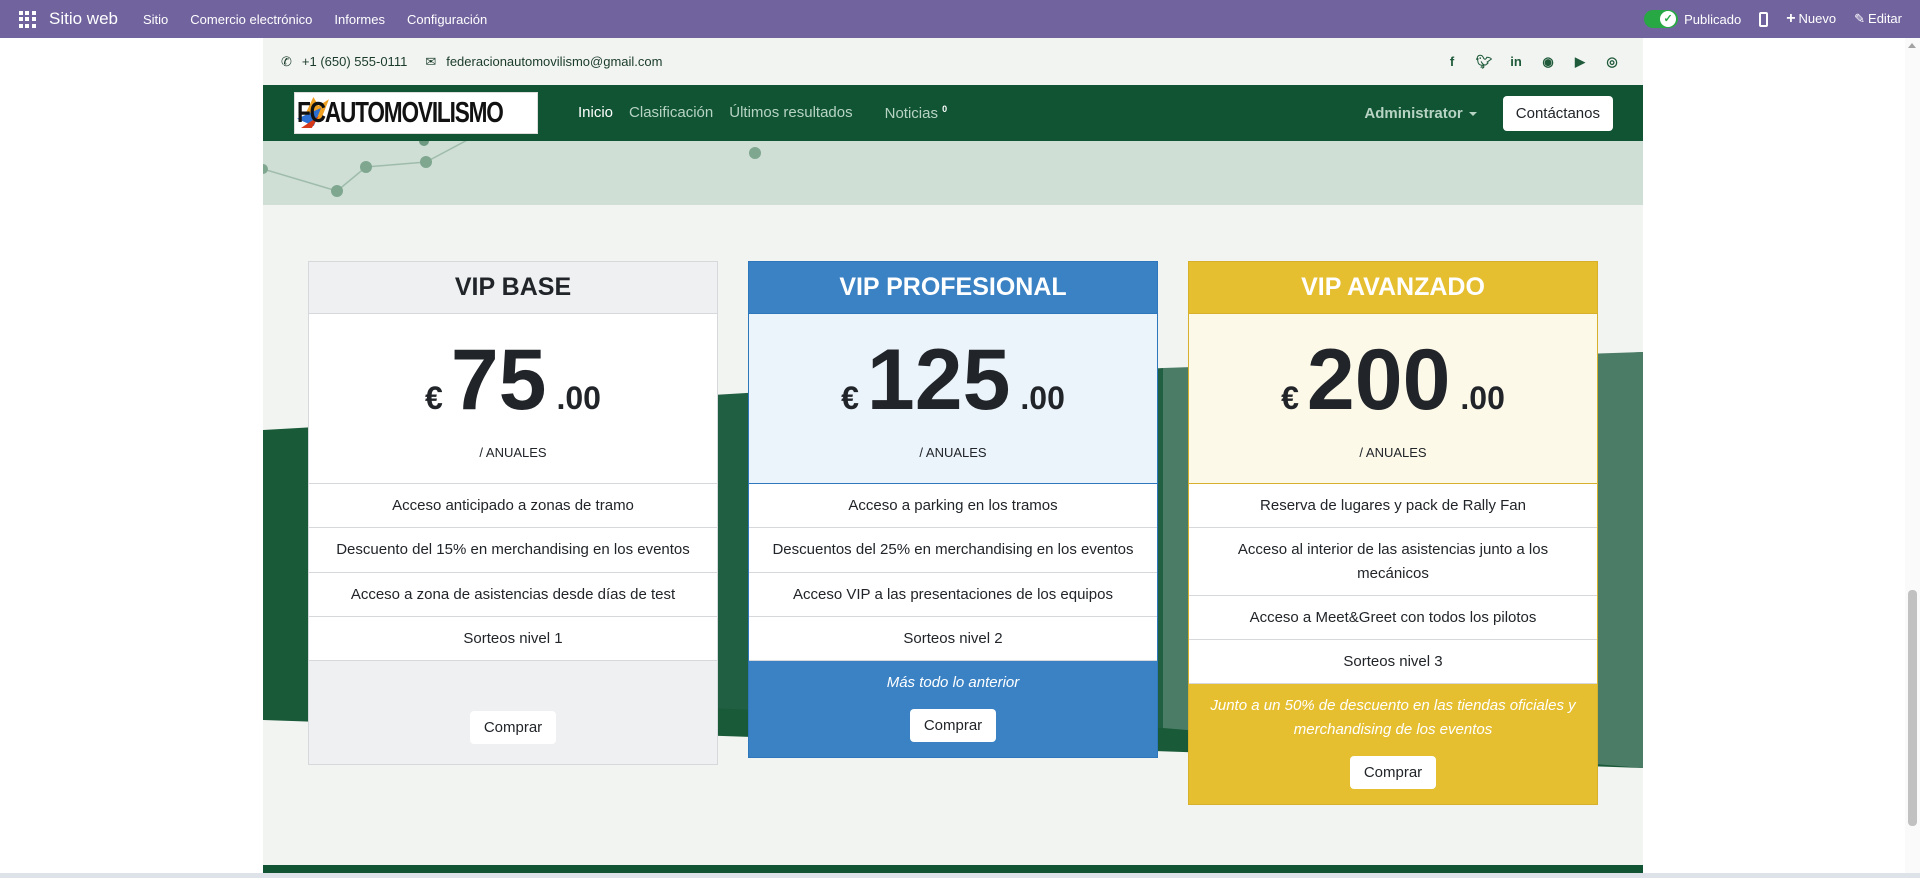 The height and width of the screenshot is (878, 1920). Describe the element at coordinates (1580, 62) in the screenshot. I see `youtube-icon: ▶` at that location.